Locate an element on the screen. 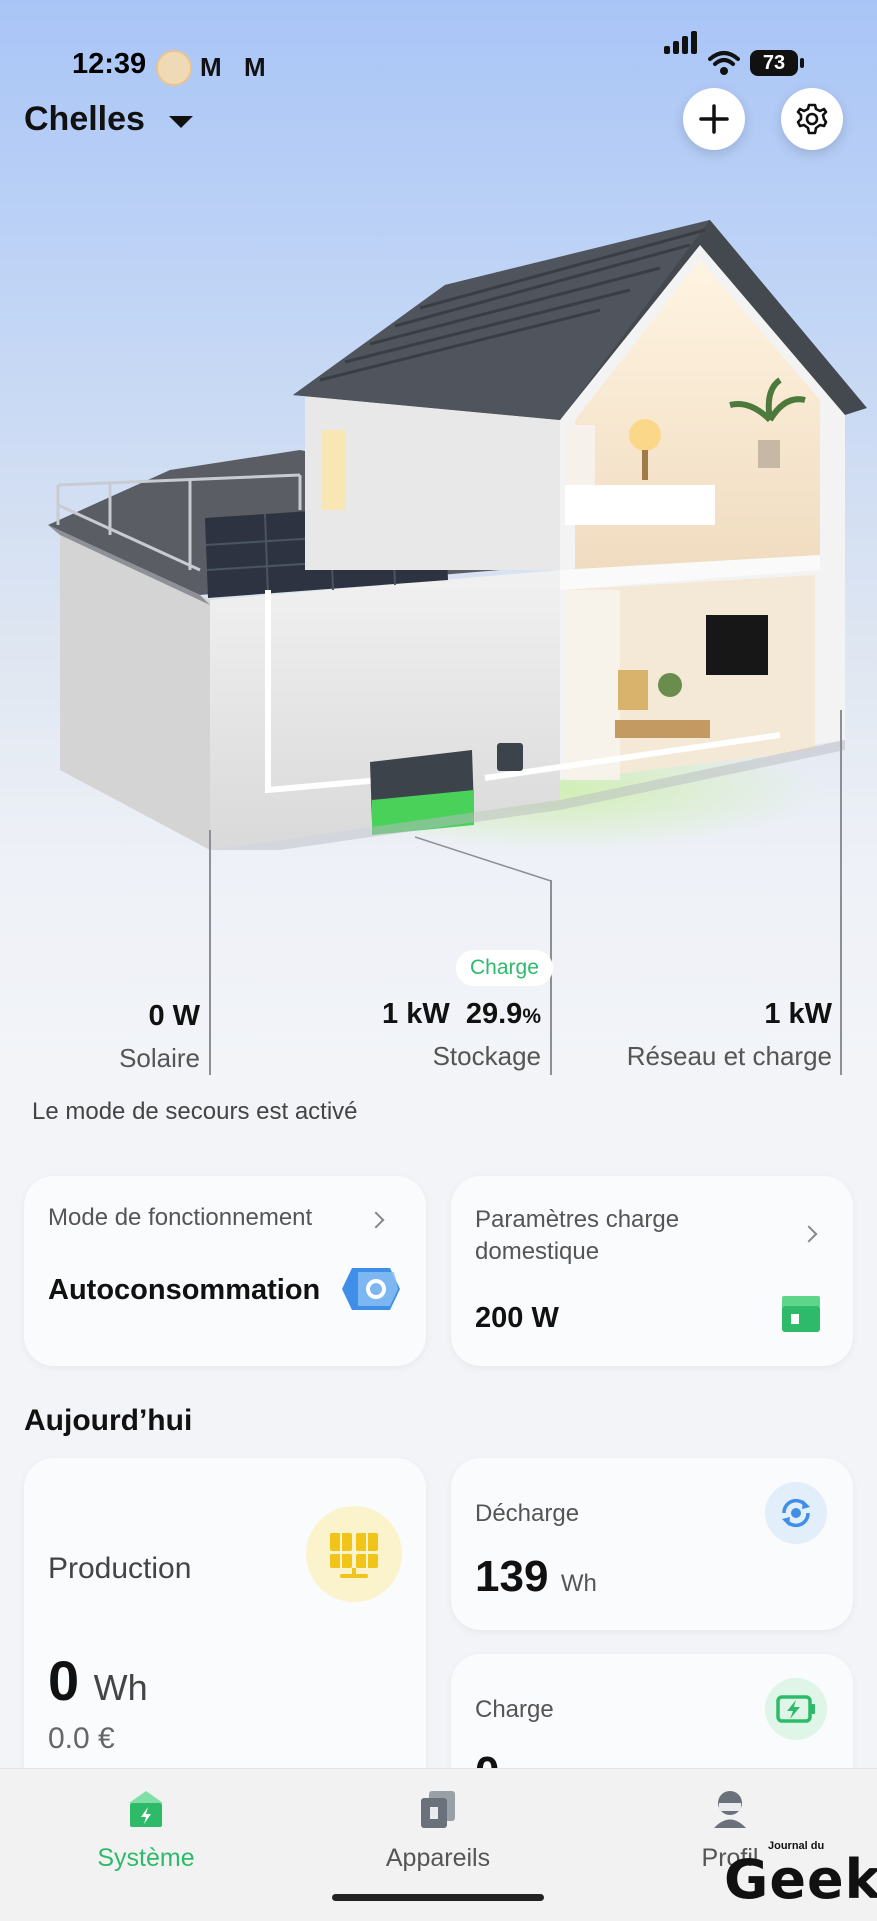 This screenshot has width=877, height=1921. solar-panel-icon is located at coordinates (354, 1554).